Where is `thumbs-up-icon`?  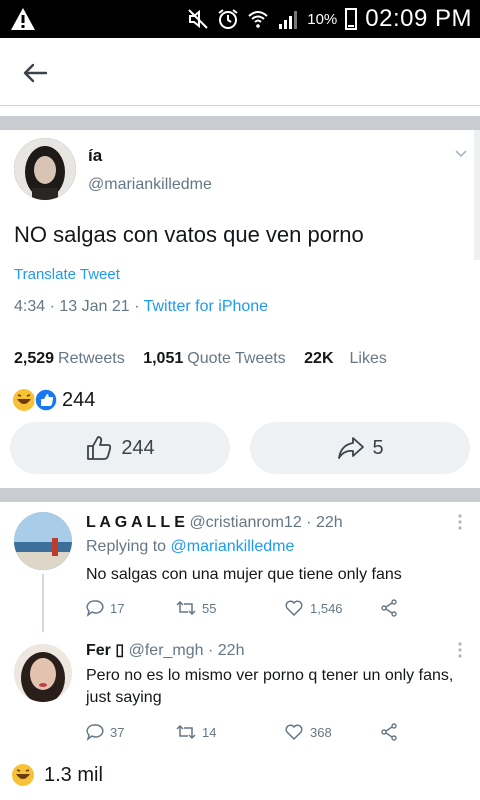 thumbs-up-icon is located at coordinates (99, 448).